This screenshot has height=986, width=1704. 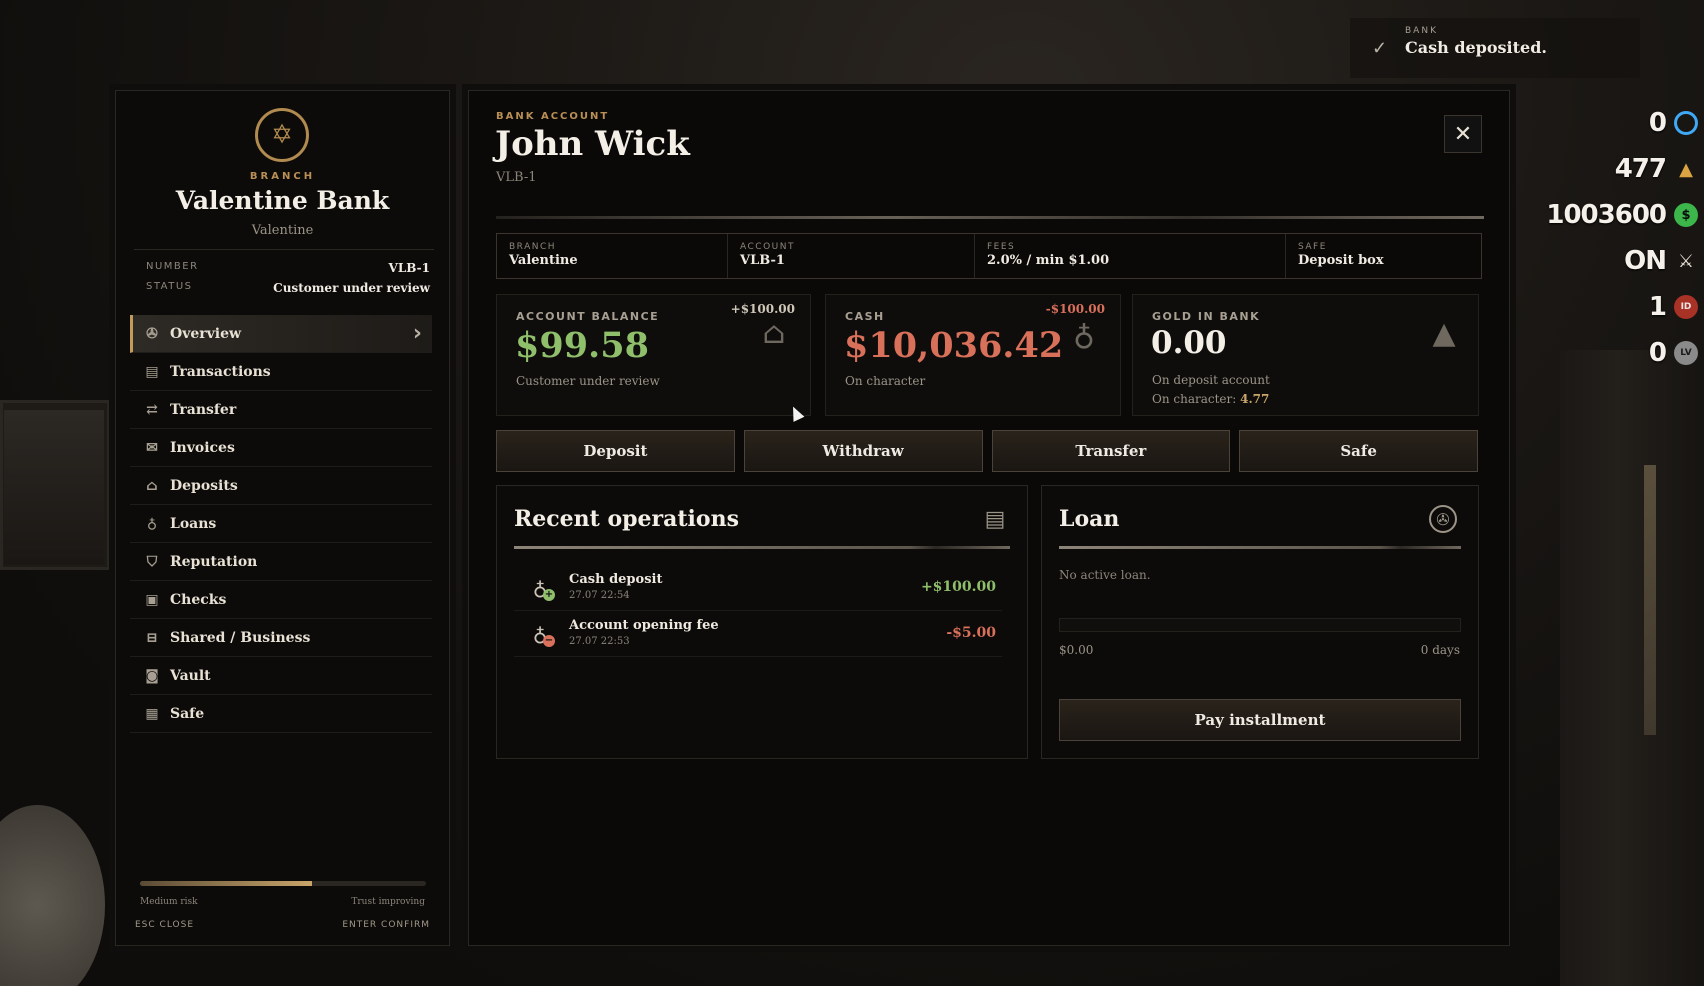 What do you see at coordinates (152, 713) in the screenshot?
I see `safe-icon: ▦` at bounding box center [152, 713].